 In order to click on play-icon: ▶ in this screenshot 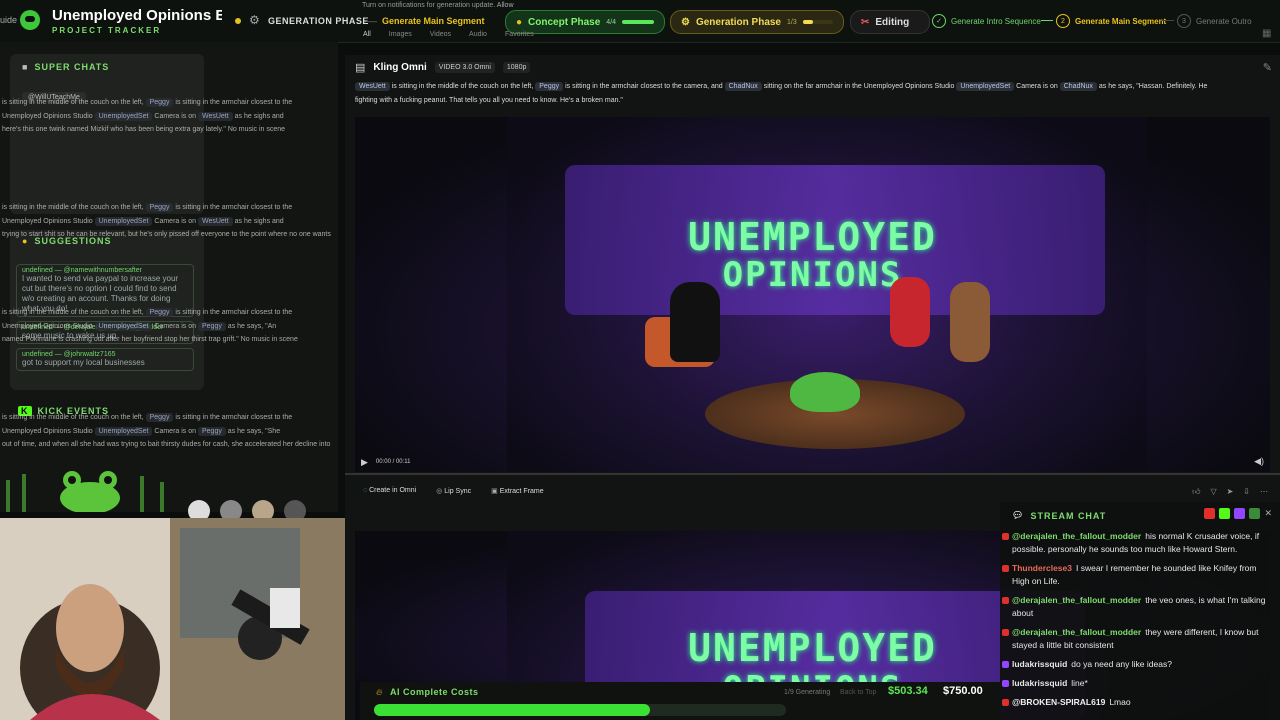, I will do `click(364, 462)`.